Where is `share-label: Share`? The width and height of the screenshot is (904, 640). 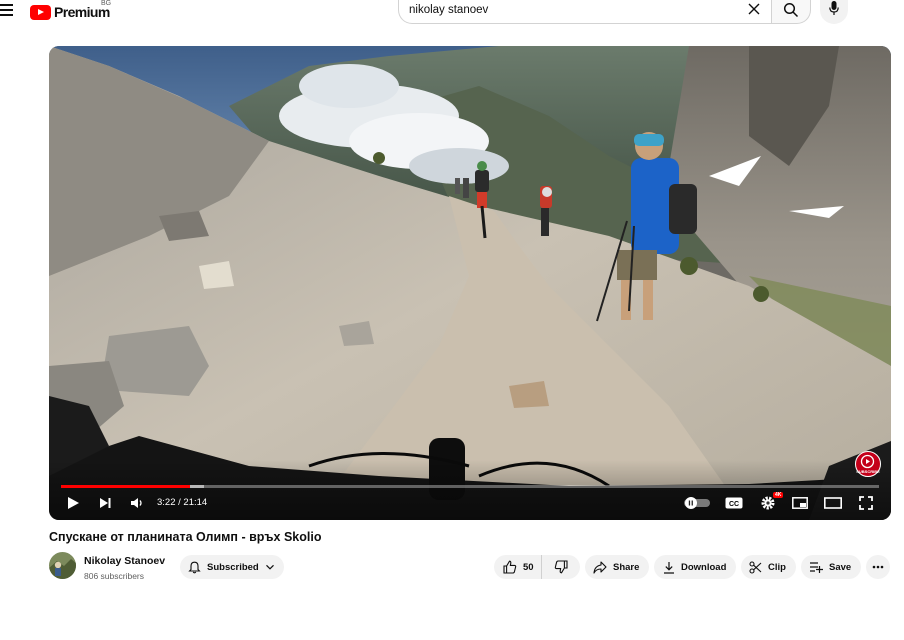 share-label: Share is located at coordinates (626, 567).